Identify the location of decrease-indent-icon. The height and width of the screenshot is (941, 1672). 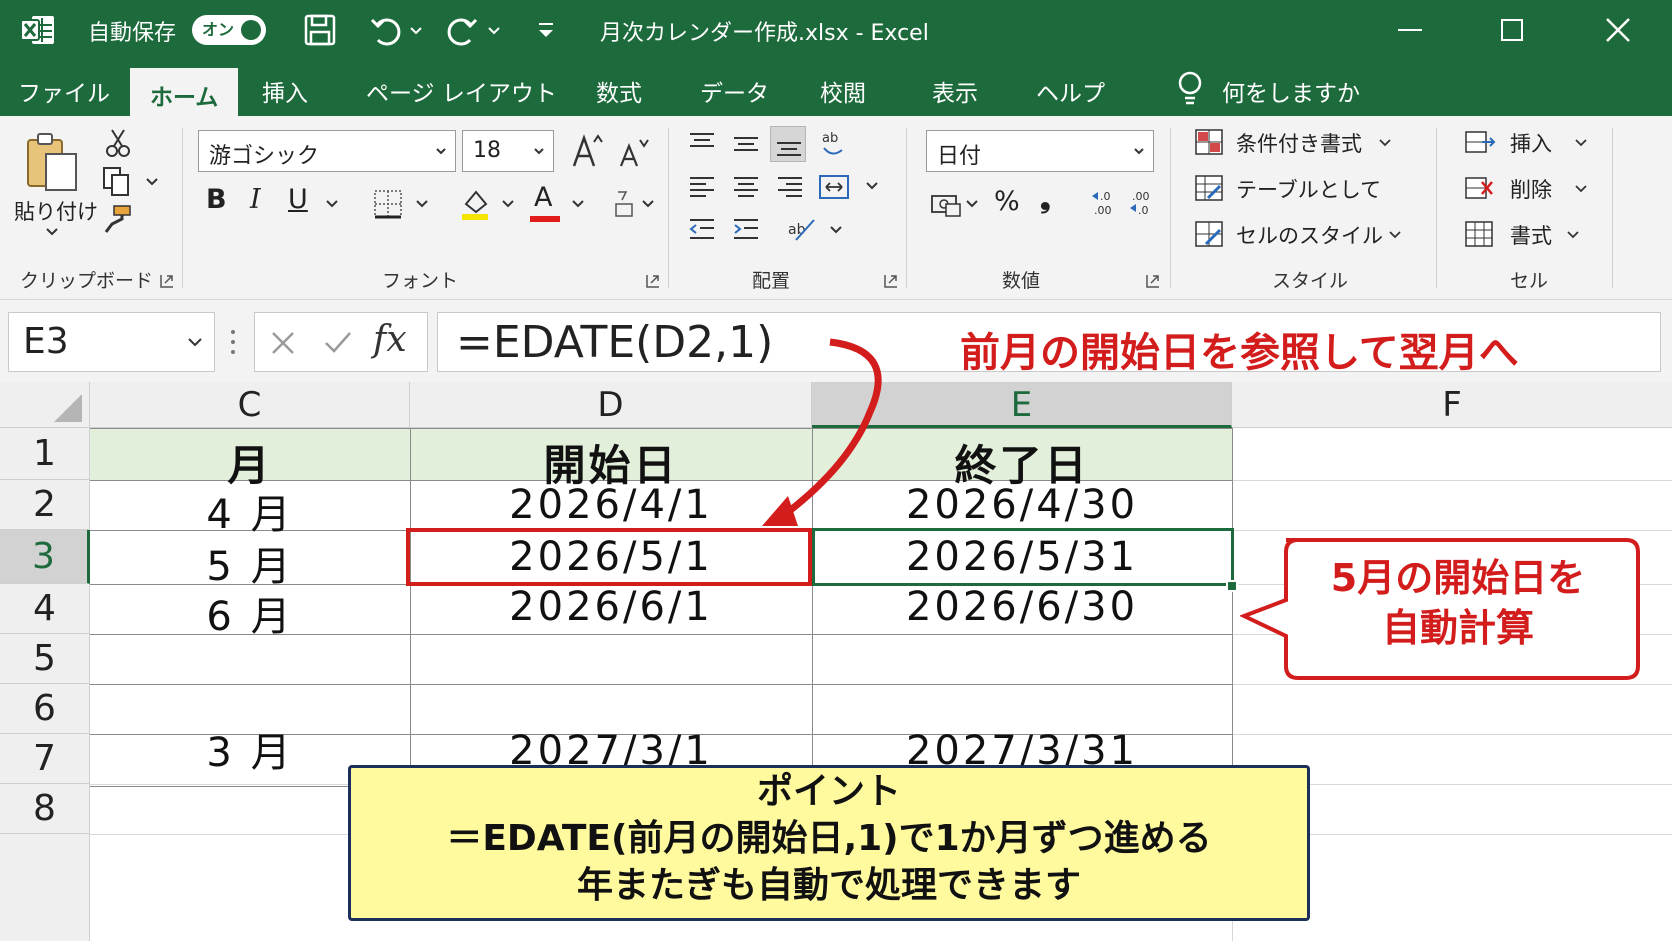
(702, 230).